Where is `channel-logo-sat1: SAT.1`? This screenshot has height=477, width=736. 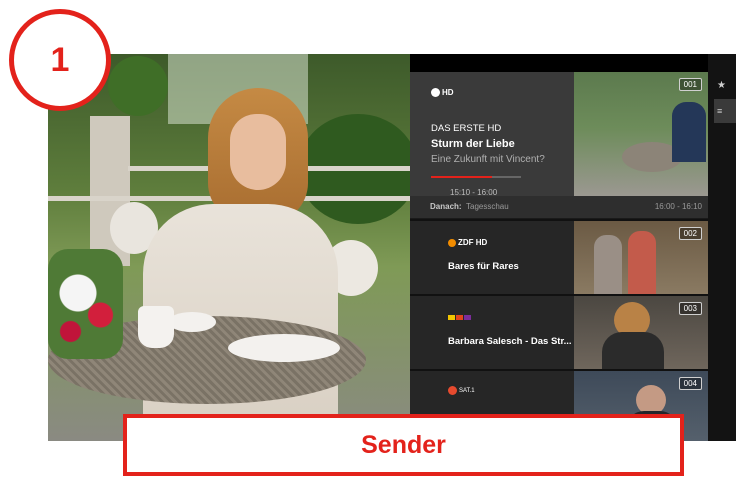
channel-logo-sat1: SAT.1 is located at coordinates (461, 390).